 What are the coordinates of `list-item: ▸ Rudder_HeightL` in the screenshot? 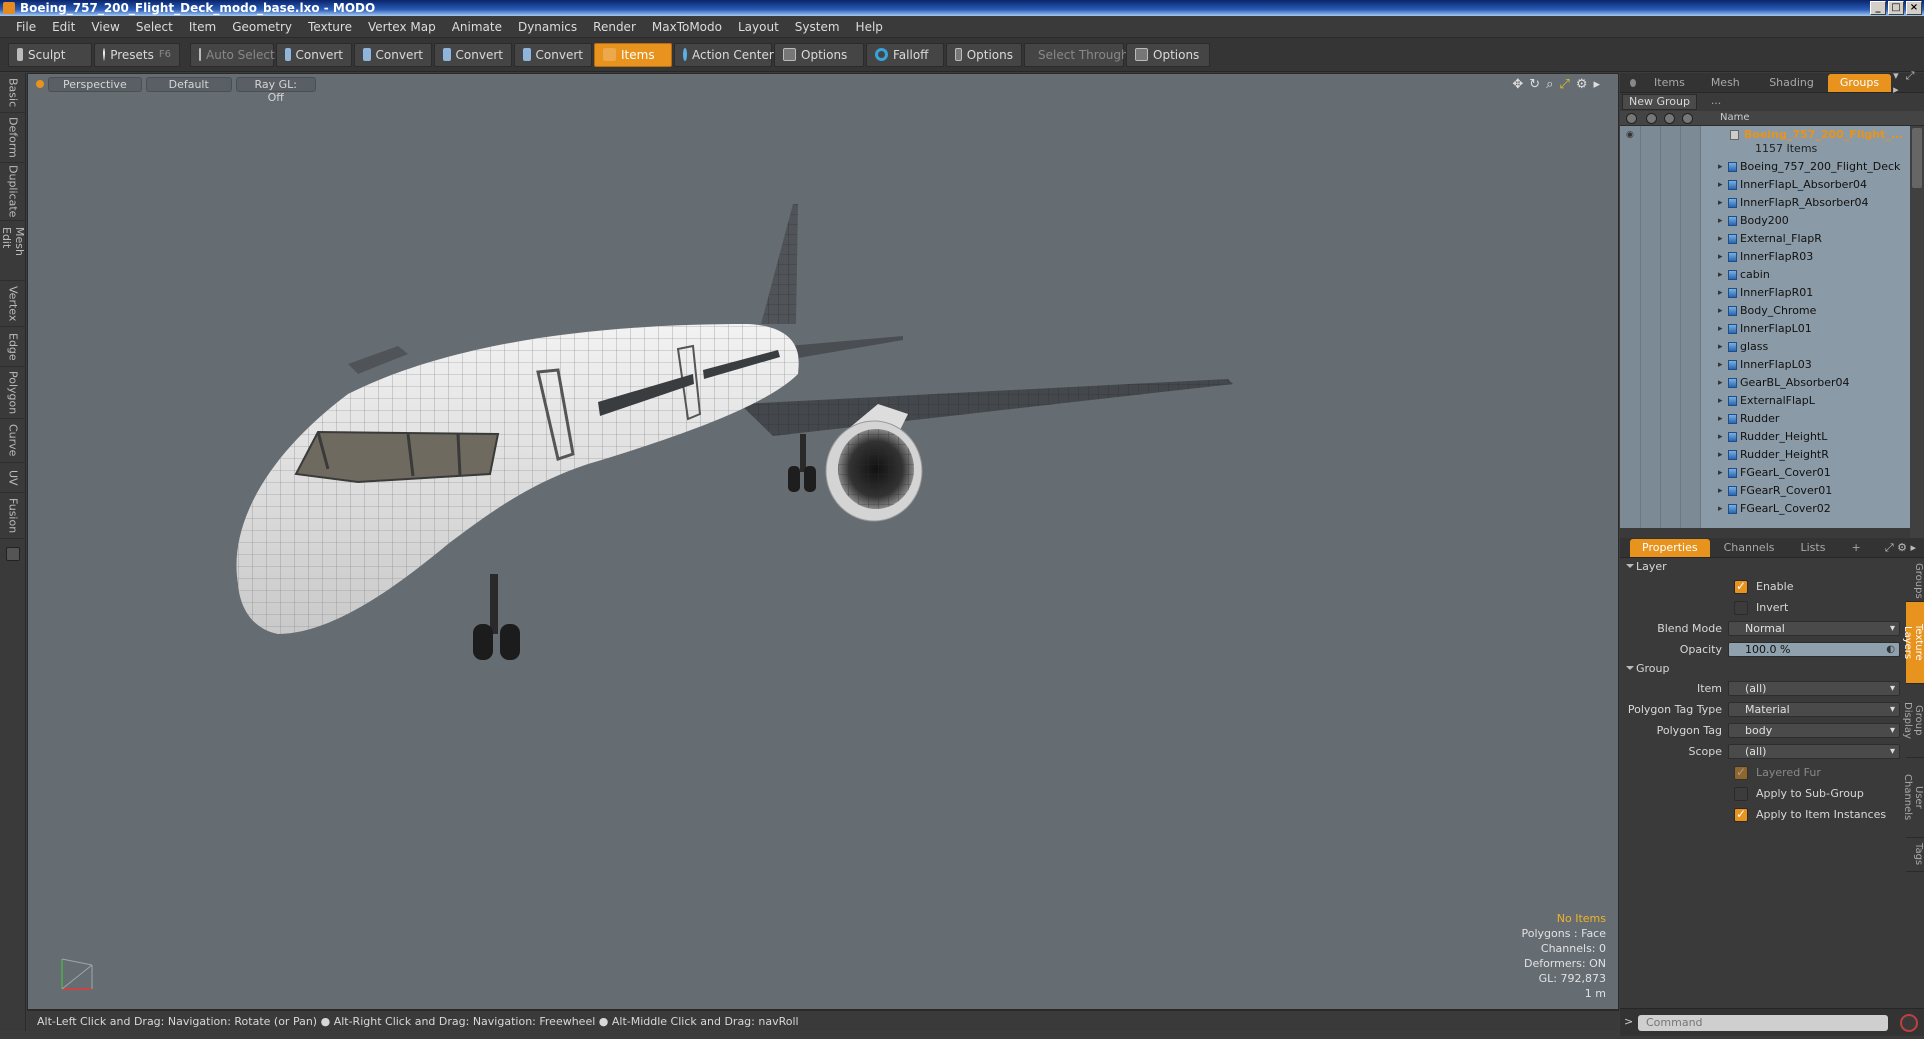 It's located at (1765, 437).